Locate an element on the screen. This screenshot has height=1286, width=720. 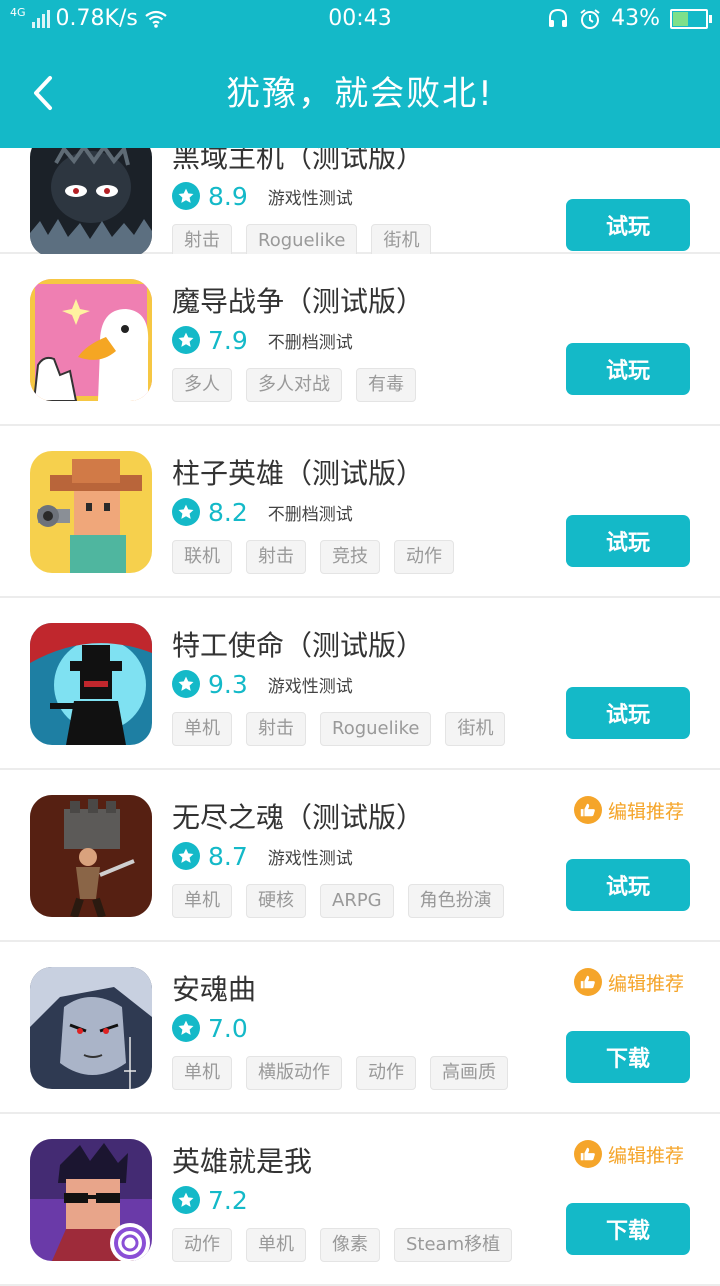
game-tags: 动作 单机 像素 Steam移植 is located at coordinates (342, 1245).